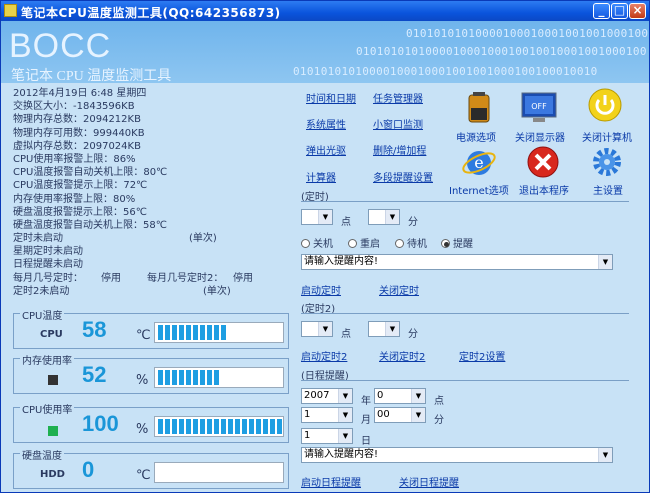  I want to click on window-title: 笔记本CPU温度监测工具(QQ:642356873), so click(151, 13).